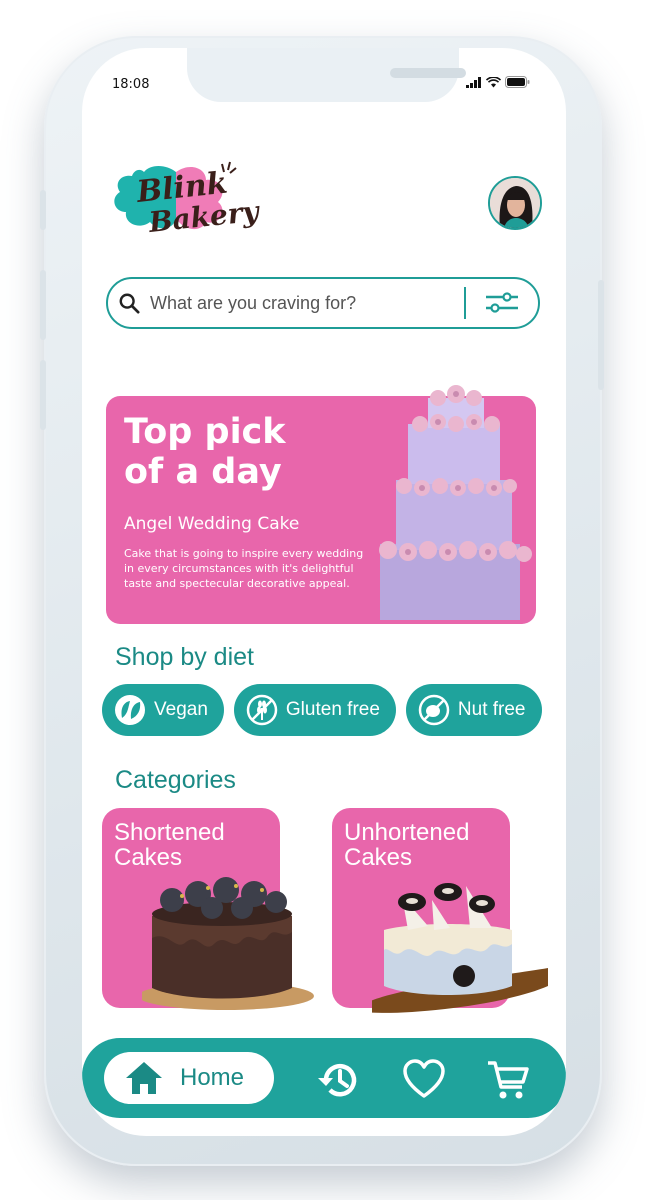 This screenshot has height=1200, width=656. What do you see at coordinates (205, 432) in the screenshot?
I see `banner-title-line1: Top pick` at bounding box center [205, 432].